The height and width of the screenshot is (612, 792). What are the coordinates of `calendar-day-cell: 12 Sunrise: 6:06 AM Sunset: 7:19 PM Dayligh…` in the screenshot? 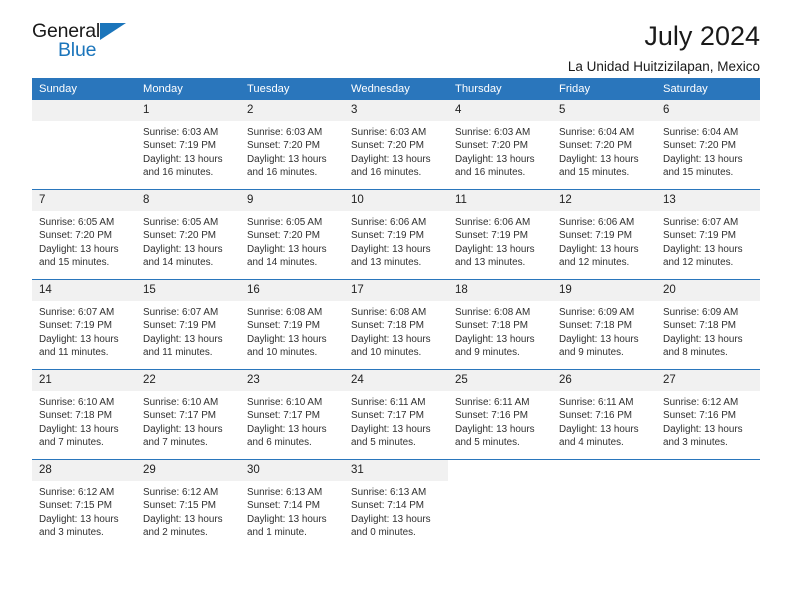 It's located at (604, 234).